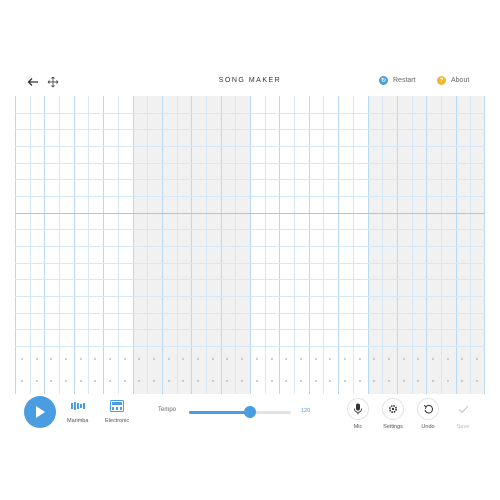 The height and width of the screenshot is (500, 500). Describe the element at coordinates (220, 412) in the screenshot. I see `tempo-slider-fill` at that location.